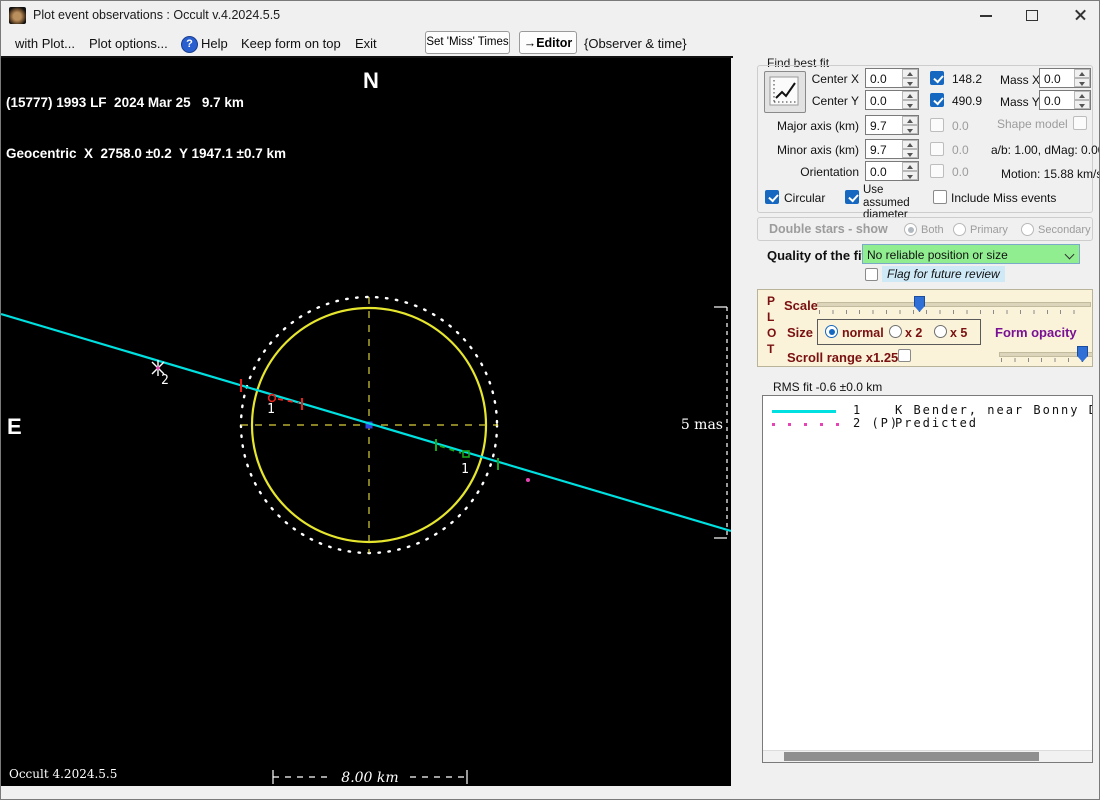  Describe the element at coordinates (366, 43) in the screenshot. I see `menu-exit: Exit` at that location.